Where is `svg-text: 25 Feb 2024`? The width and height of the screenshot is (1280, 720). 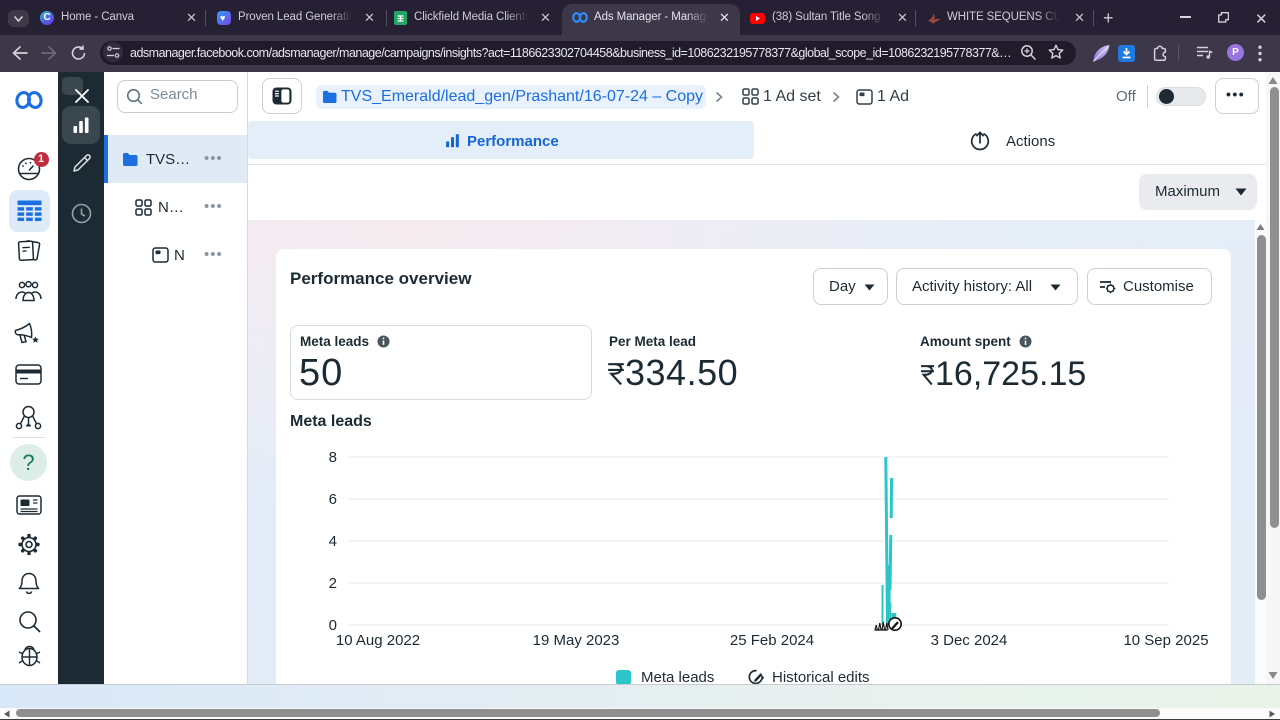 svg-text: 25 Feb 2024 is located at coordinates (772, 640).